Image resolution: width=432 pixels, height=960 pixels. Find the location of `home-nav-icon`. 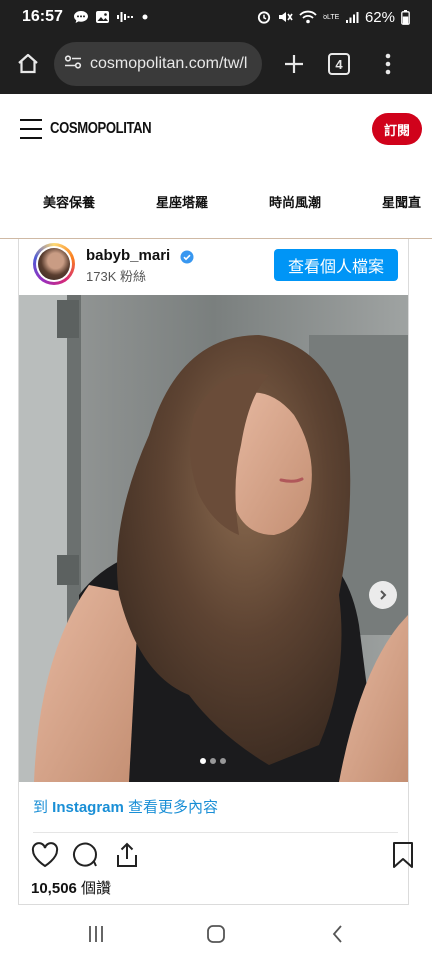

home-nav-icon is located at coordinates (216, 934).